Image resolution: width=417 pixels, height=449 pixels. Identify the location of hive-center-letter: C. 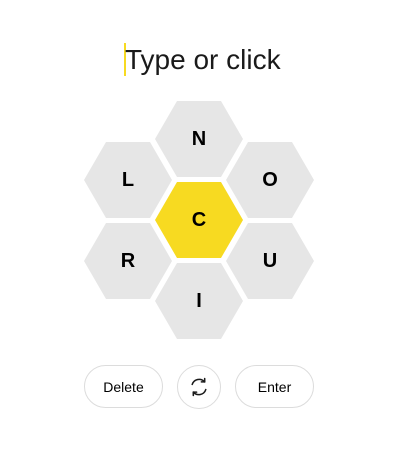
(199, 219).